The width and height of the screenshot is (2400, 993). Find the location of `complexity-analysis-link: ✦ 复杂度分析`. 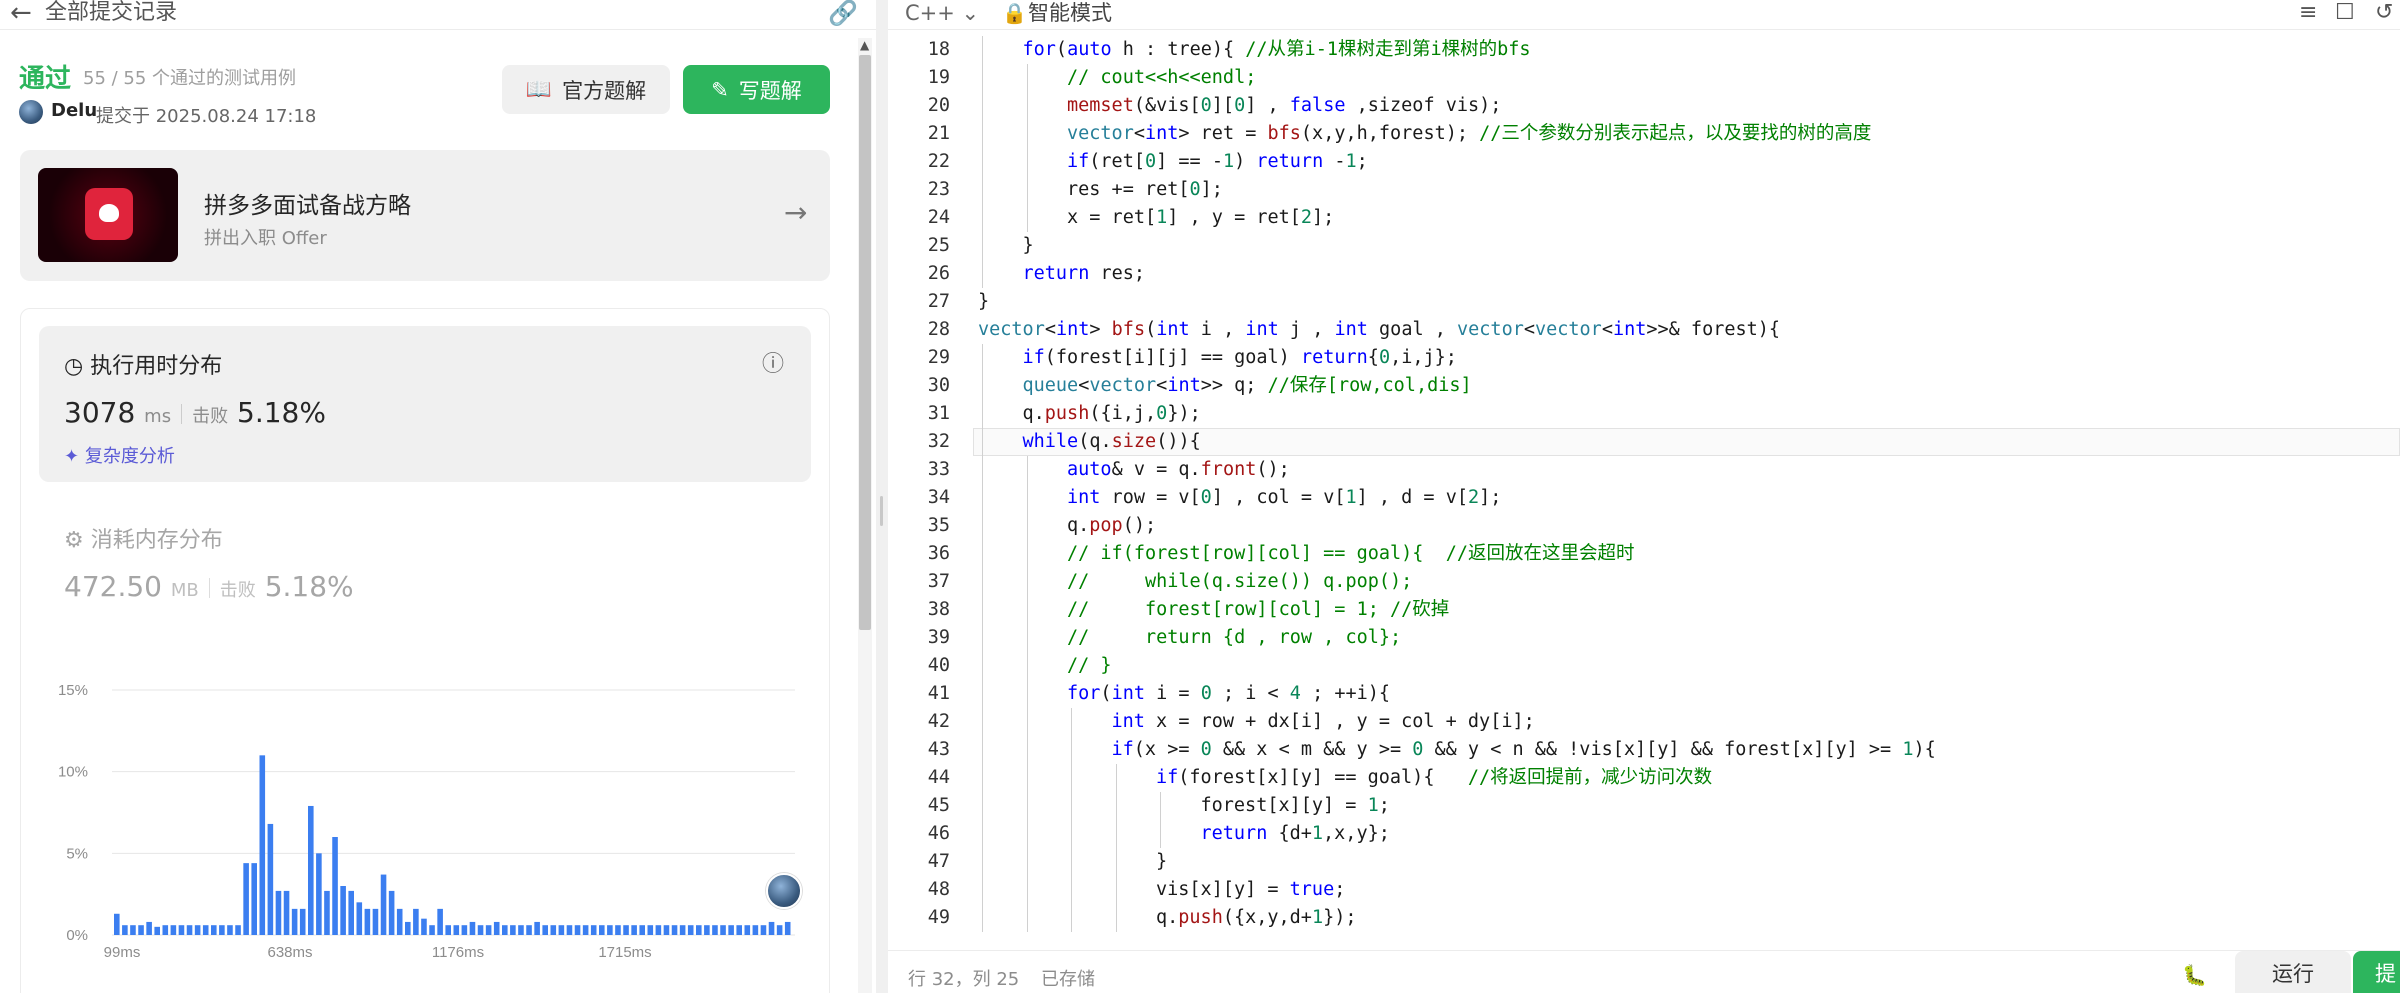

complexity-analysis-link: ✦ 复杂度分析 is located at coordinates (119, 455).